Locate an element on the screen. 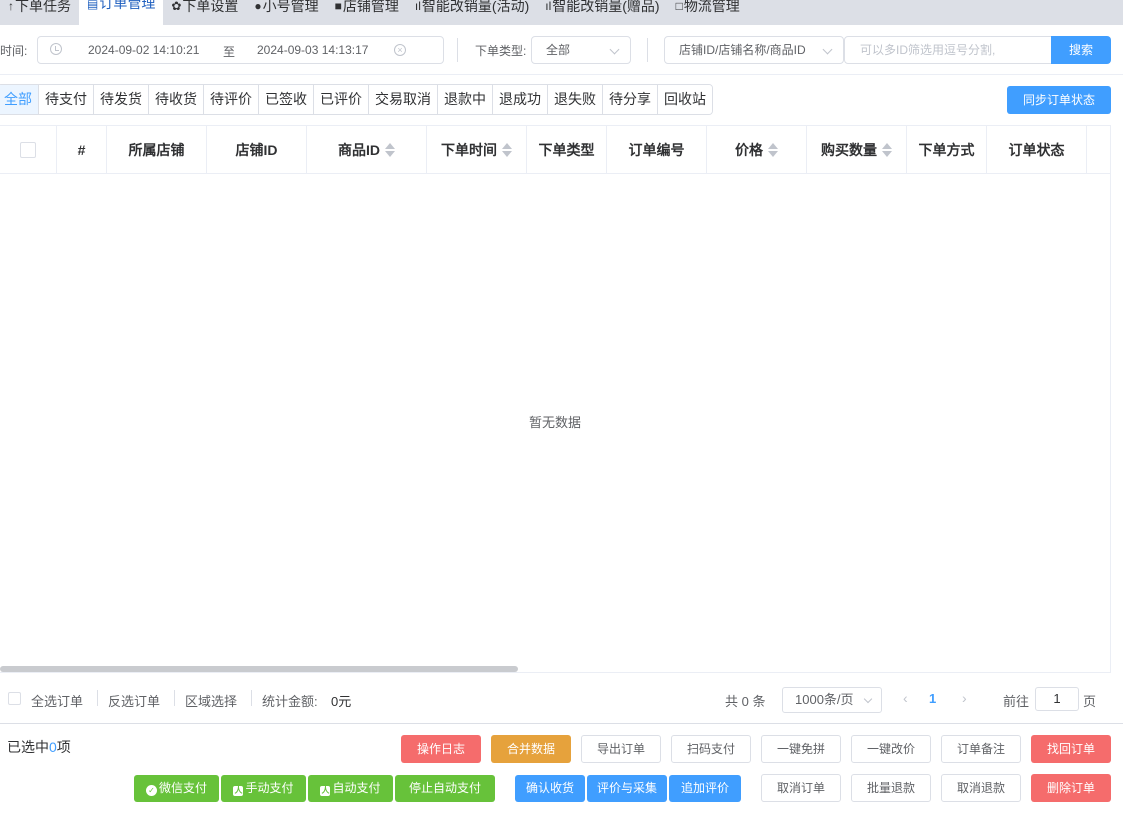 Image resolution: width=1123 pixels, height=815 pixels. col-label: 购买数量 is located at coordinates (849, 149).